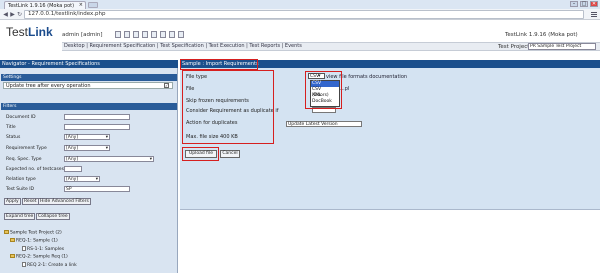  Describe the element at coordinates (574, 4) in the screenshot. I see `minimize-button: –` at that location.